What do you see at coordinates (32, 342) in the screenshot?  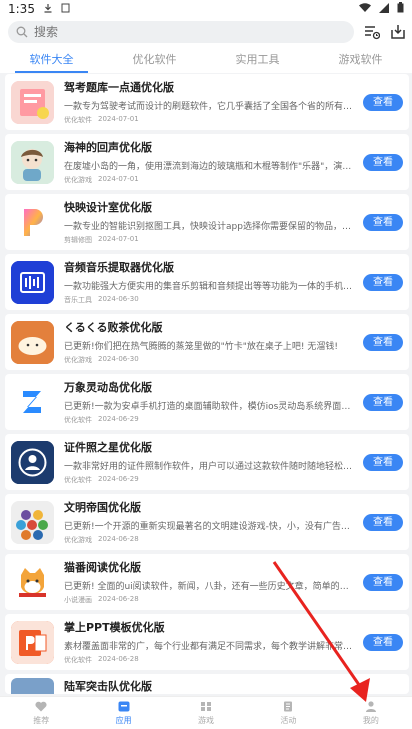 I see `bun-icon` at bounding box center [32, 342].